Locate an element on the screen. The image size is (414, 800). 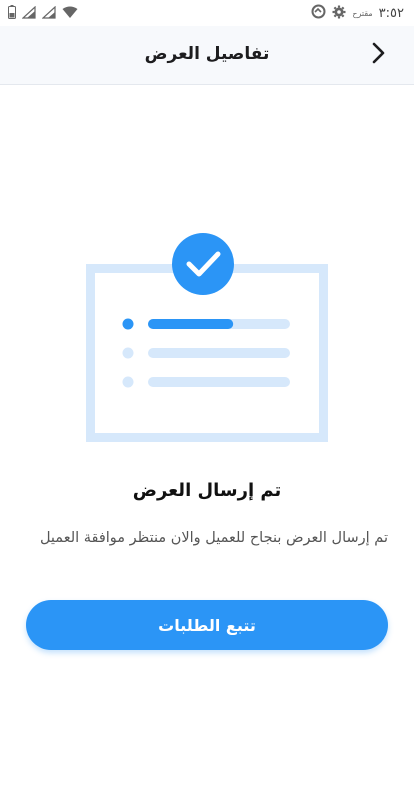
page-title: تفاصيل العرض is located at coordinates (207, 54).